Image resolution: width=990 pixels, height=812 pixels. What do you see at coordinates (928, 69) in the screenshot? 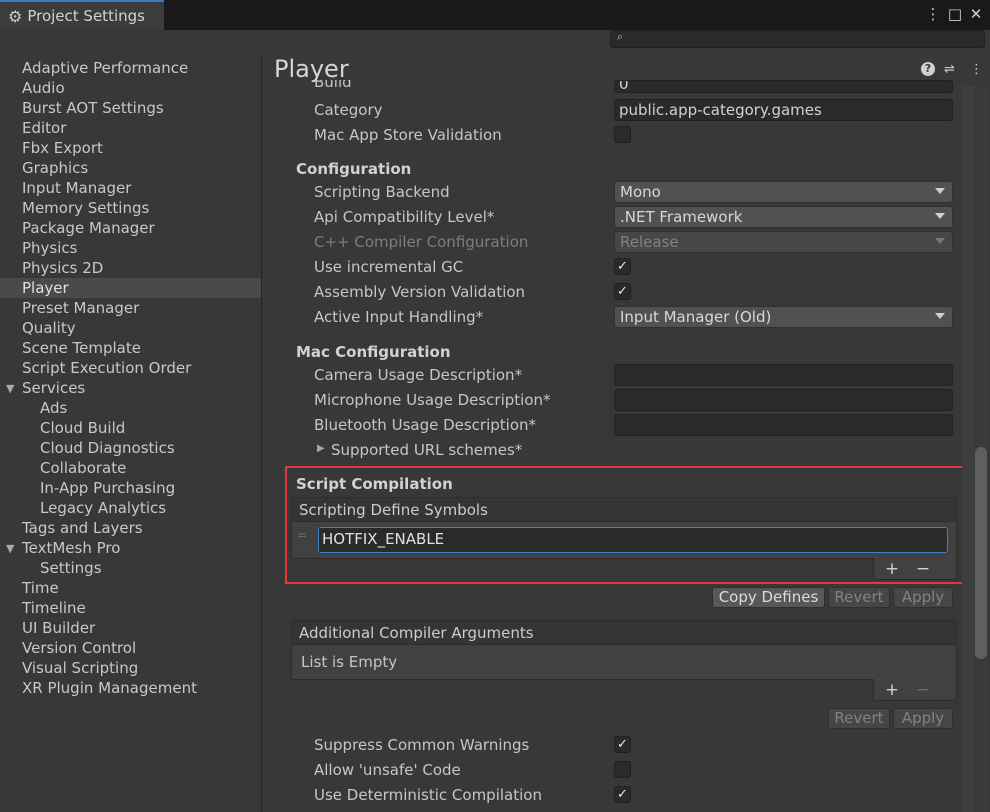
I see `help-icon: ?` at bounding box center [928, 69].